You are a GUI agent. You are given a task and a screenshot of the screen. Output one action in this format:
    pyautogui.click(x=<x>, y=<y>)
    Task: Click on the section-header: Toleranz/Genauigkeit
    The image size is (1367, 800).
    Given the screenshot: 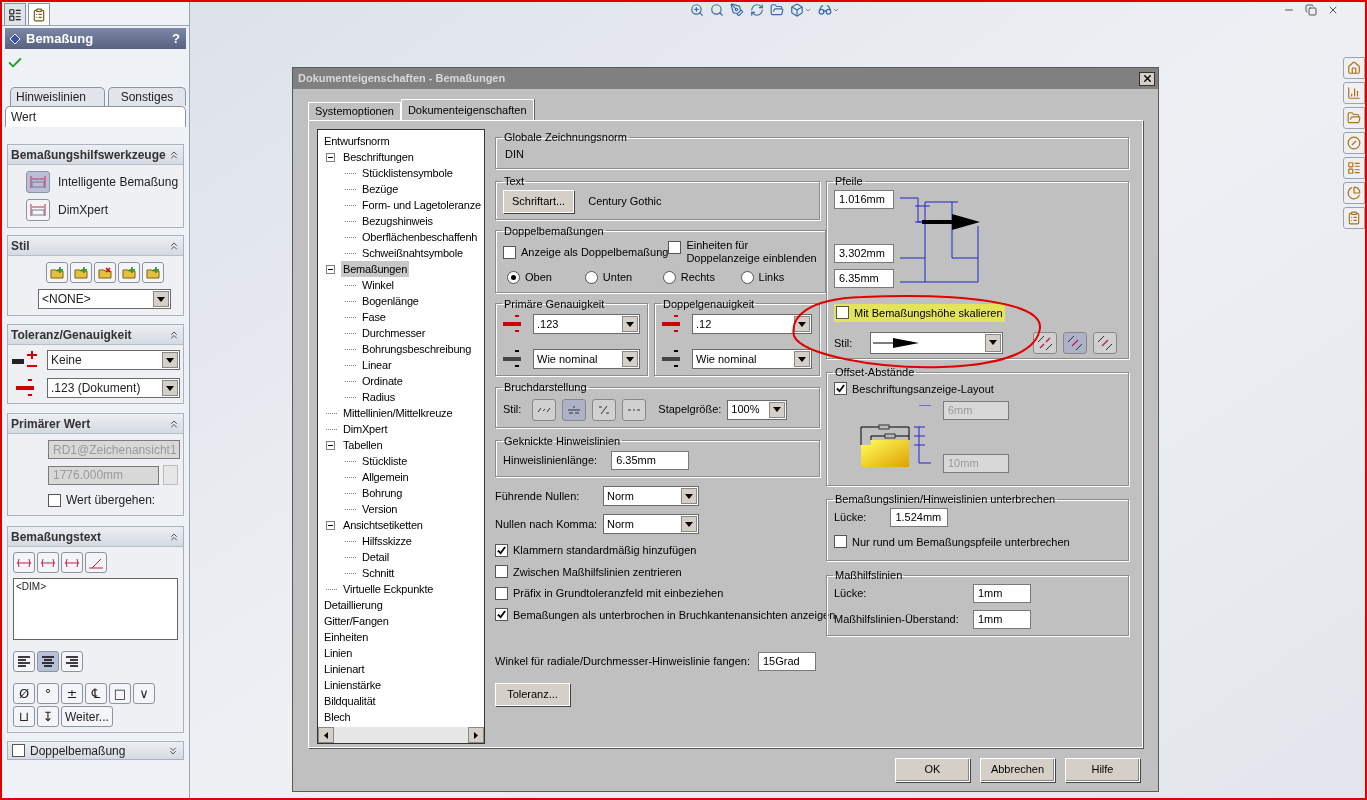 What is the action you would take?
    pyautogui.click(x=95, y=335)
    